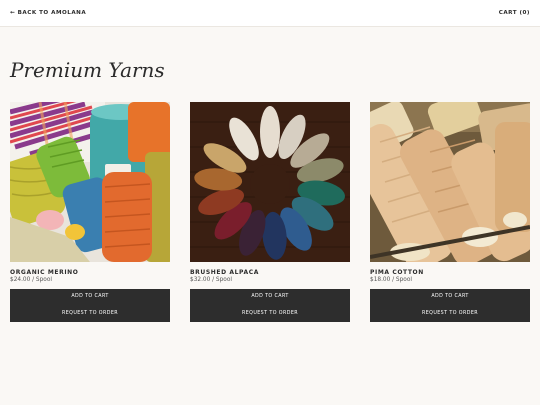 The image size is (540, 405). Describe the element at coordinates (450, 272) in the screenshot. I see `product-name: PIMA COTTON` at that location.